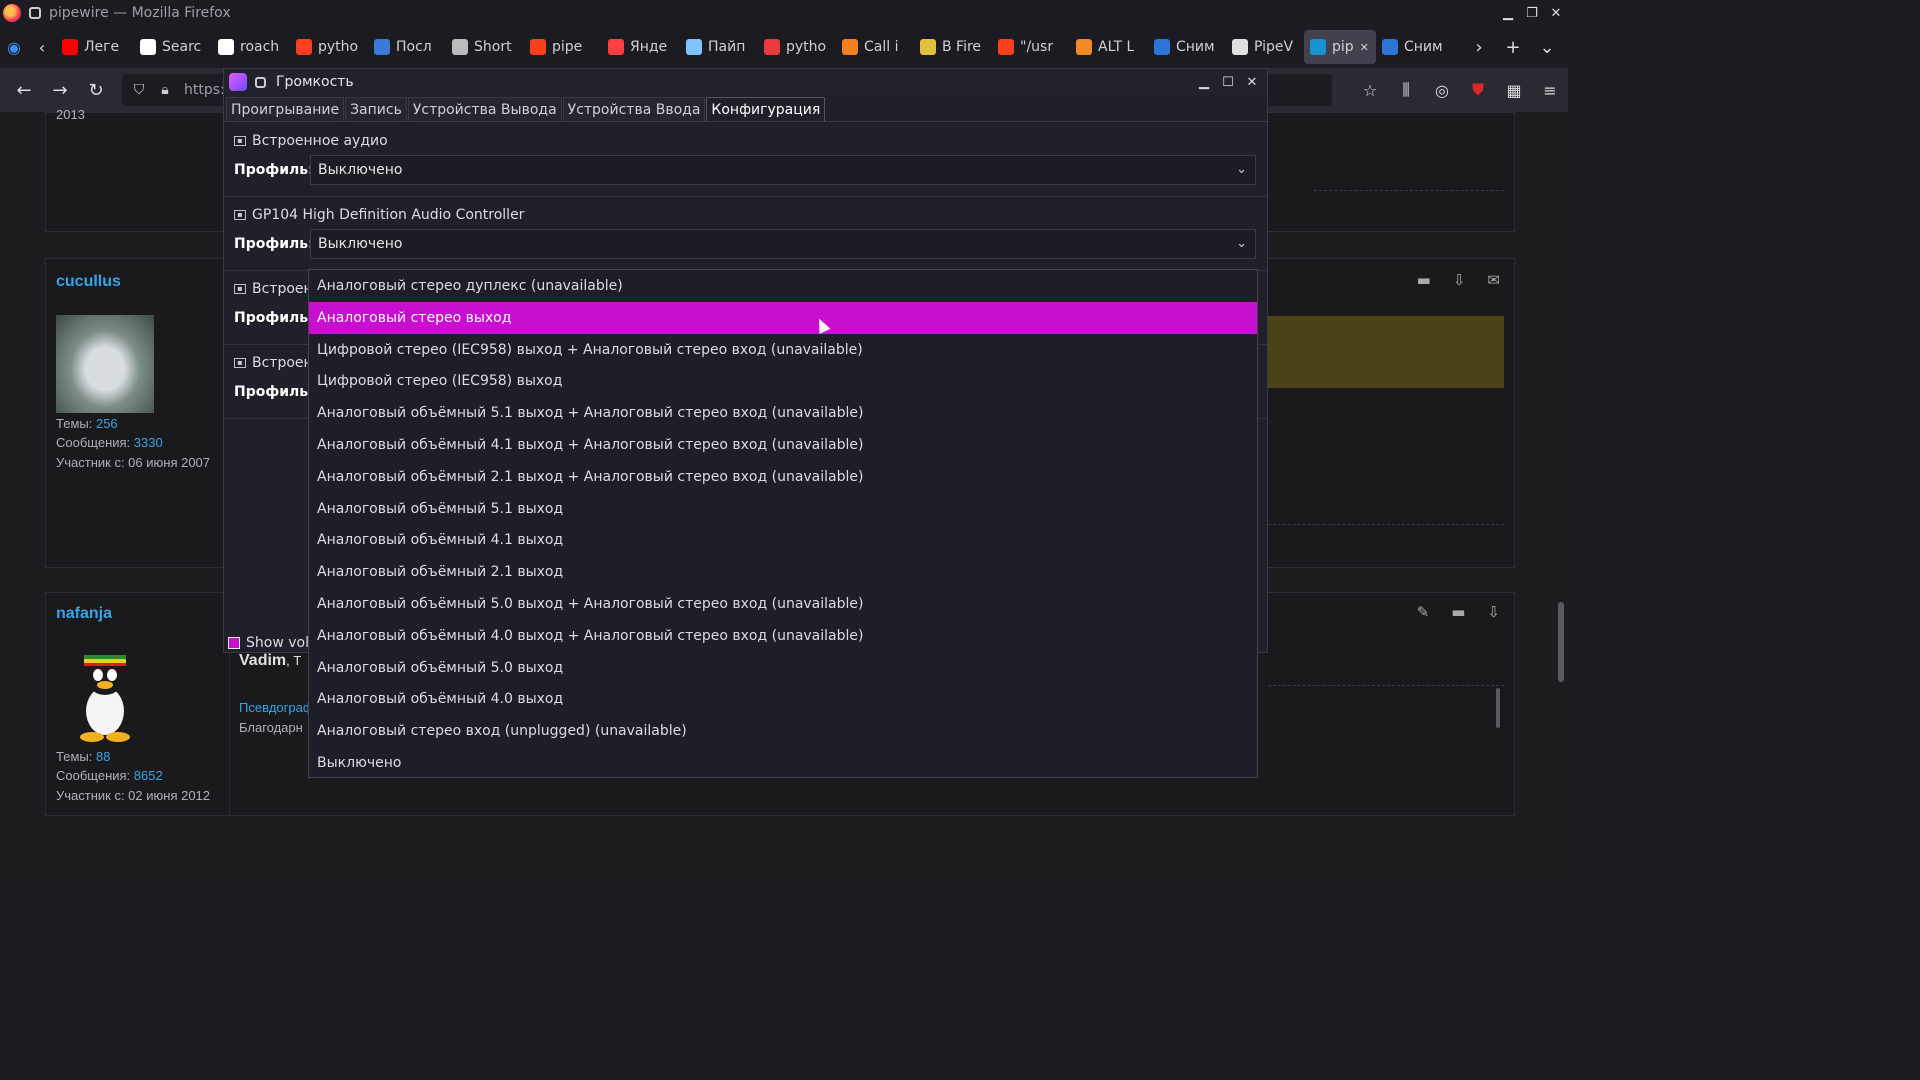  Describe the element at coordinates (1265, 47) in the screenshot. I see `browser-tab: PipeV` at that location.